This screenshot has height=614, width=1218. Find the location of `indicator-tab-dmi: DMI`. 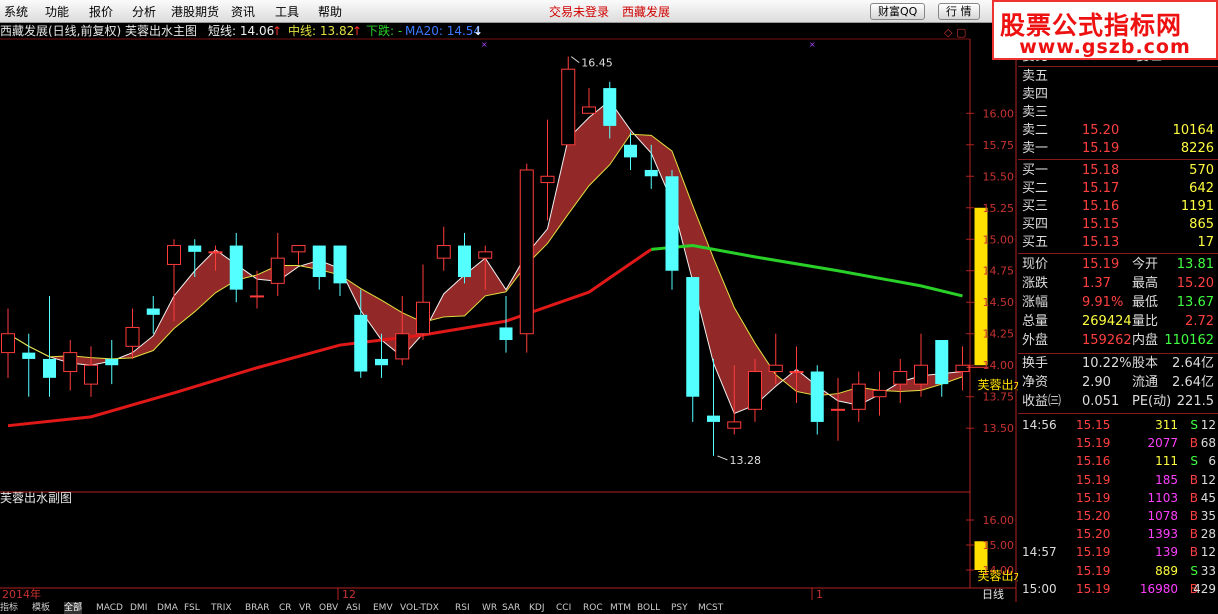

indicator-tab-dmi: DMI is located at coordinates (138, 608).